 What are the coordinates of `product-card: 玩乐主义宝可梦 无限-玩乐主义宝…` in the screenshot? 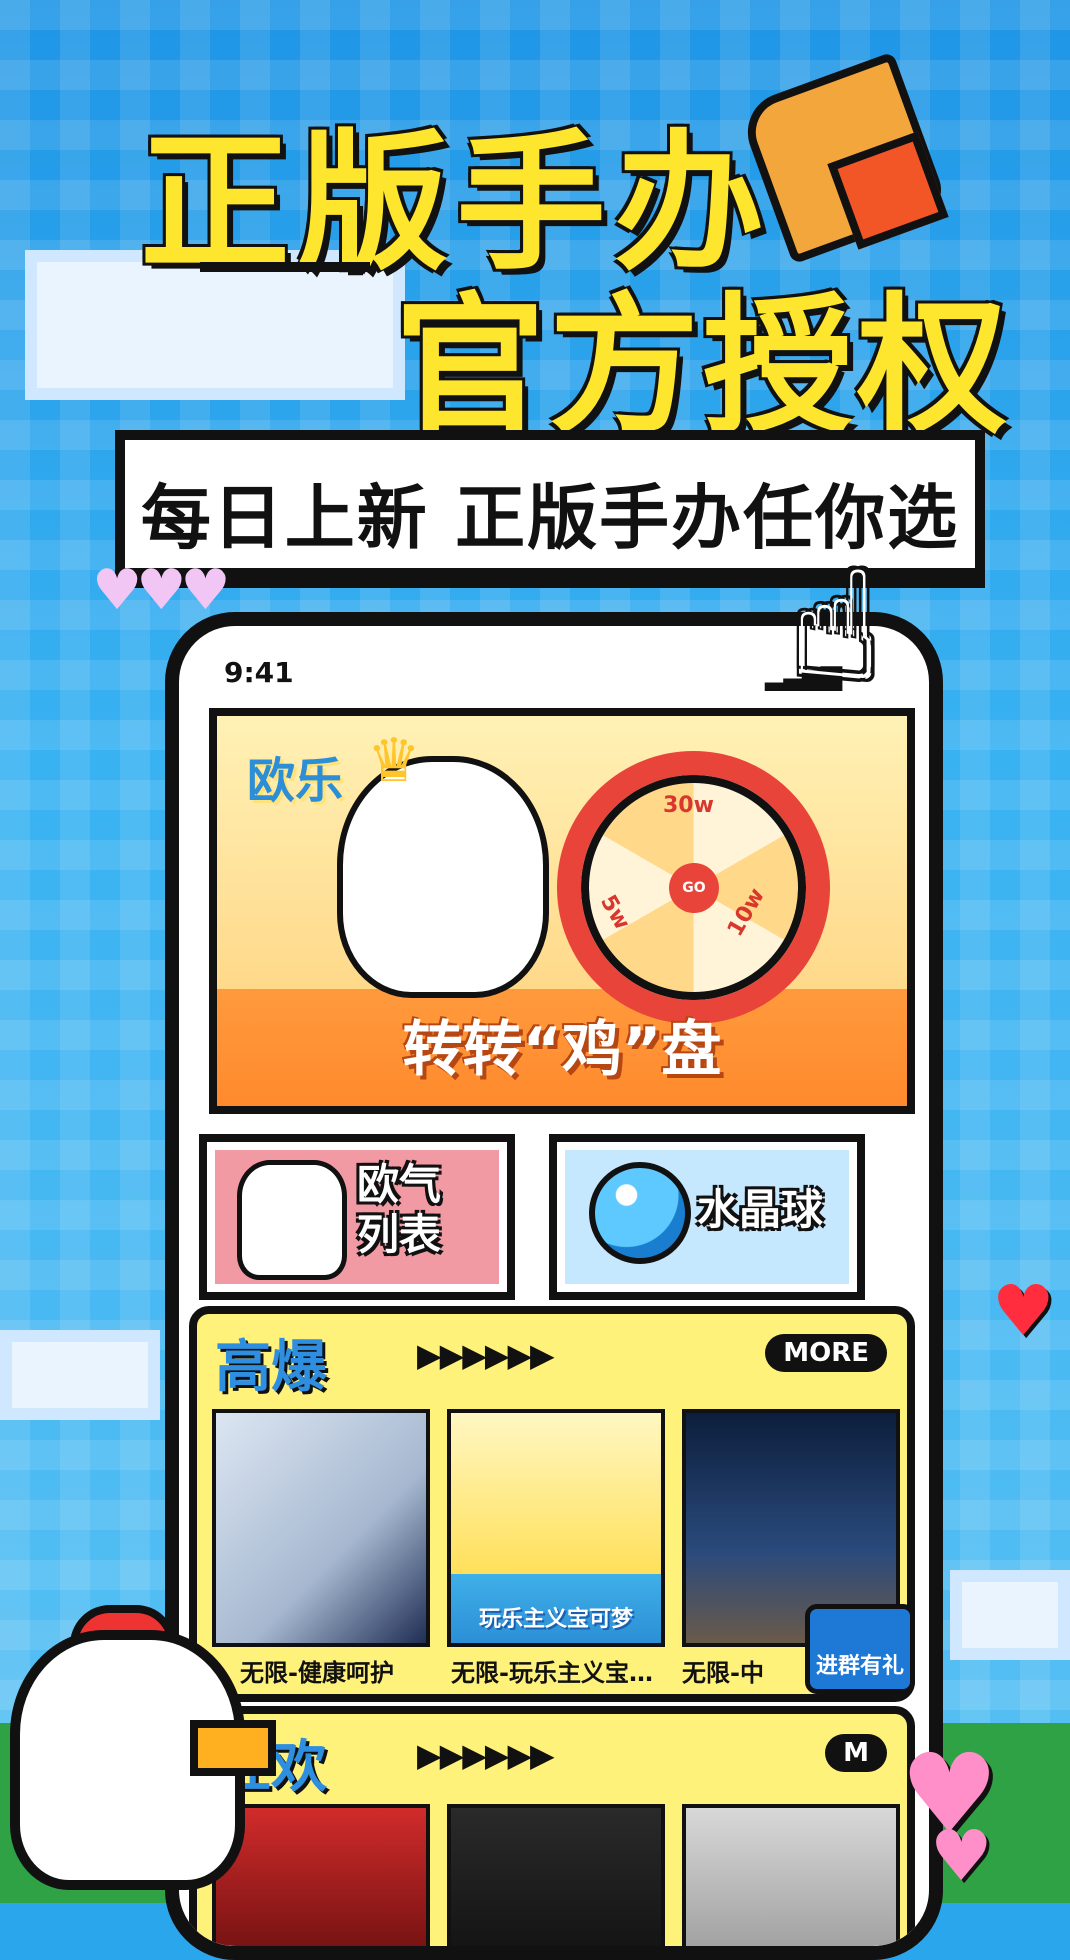 It's located at (556, 1548).